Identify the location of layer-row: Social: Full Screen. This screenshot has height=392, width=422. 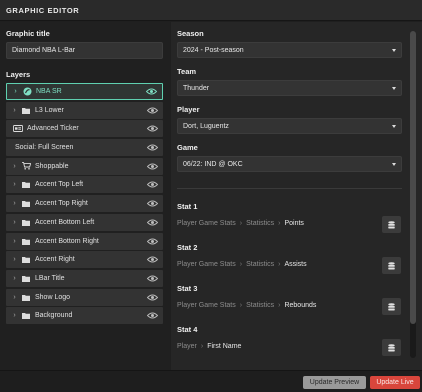
(84, 148).